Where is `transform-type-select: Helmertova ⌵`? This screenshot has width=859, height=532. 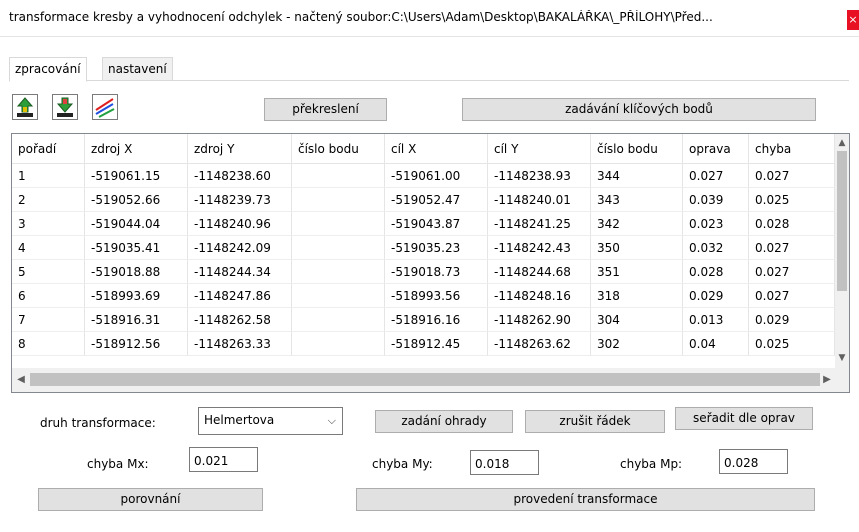
transform-type-select: Helmertova ⌵ is located at coordinates (270, 421).